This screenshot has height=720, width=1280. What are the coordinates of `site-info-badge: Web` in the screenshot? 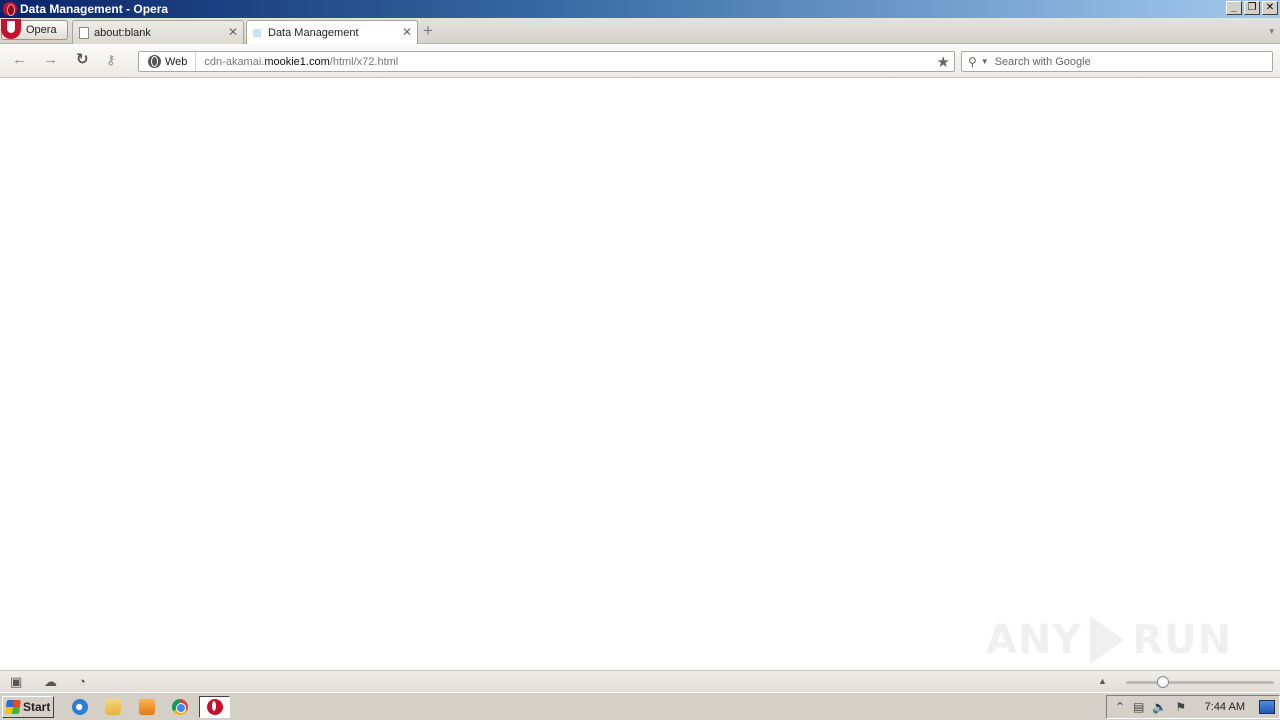 It's located at (168, 61).